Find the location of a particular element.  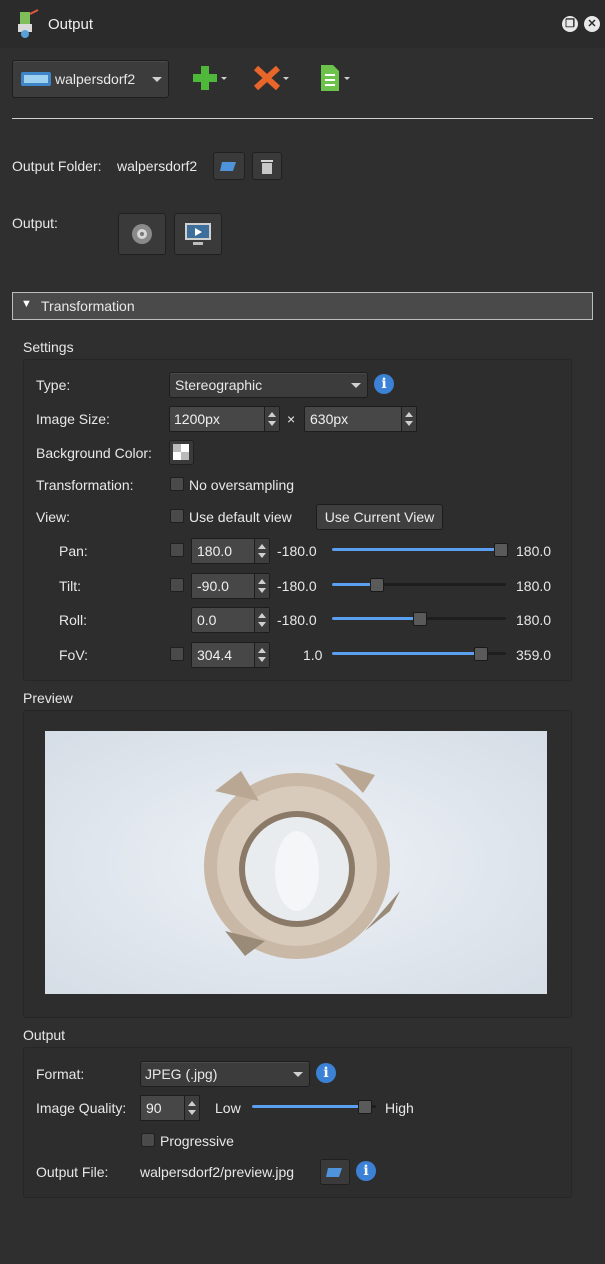

roll-min: -180.0 is located at coordinates (297, 620).